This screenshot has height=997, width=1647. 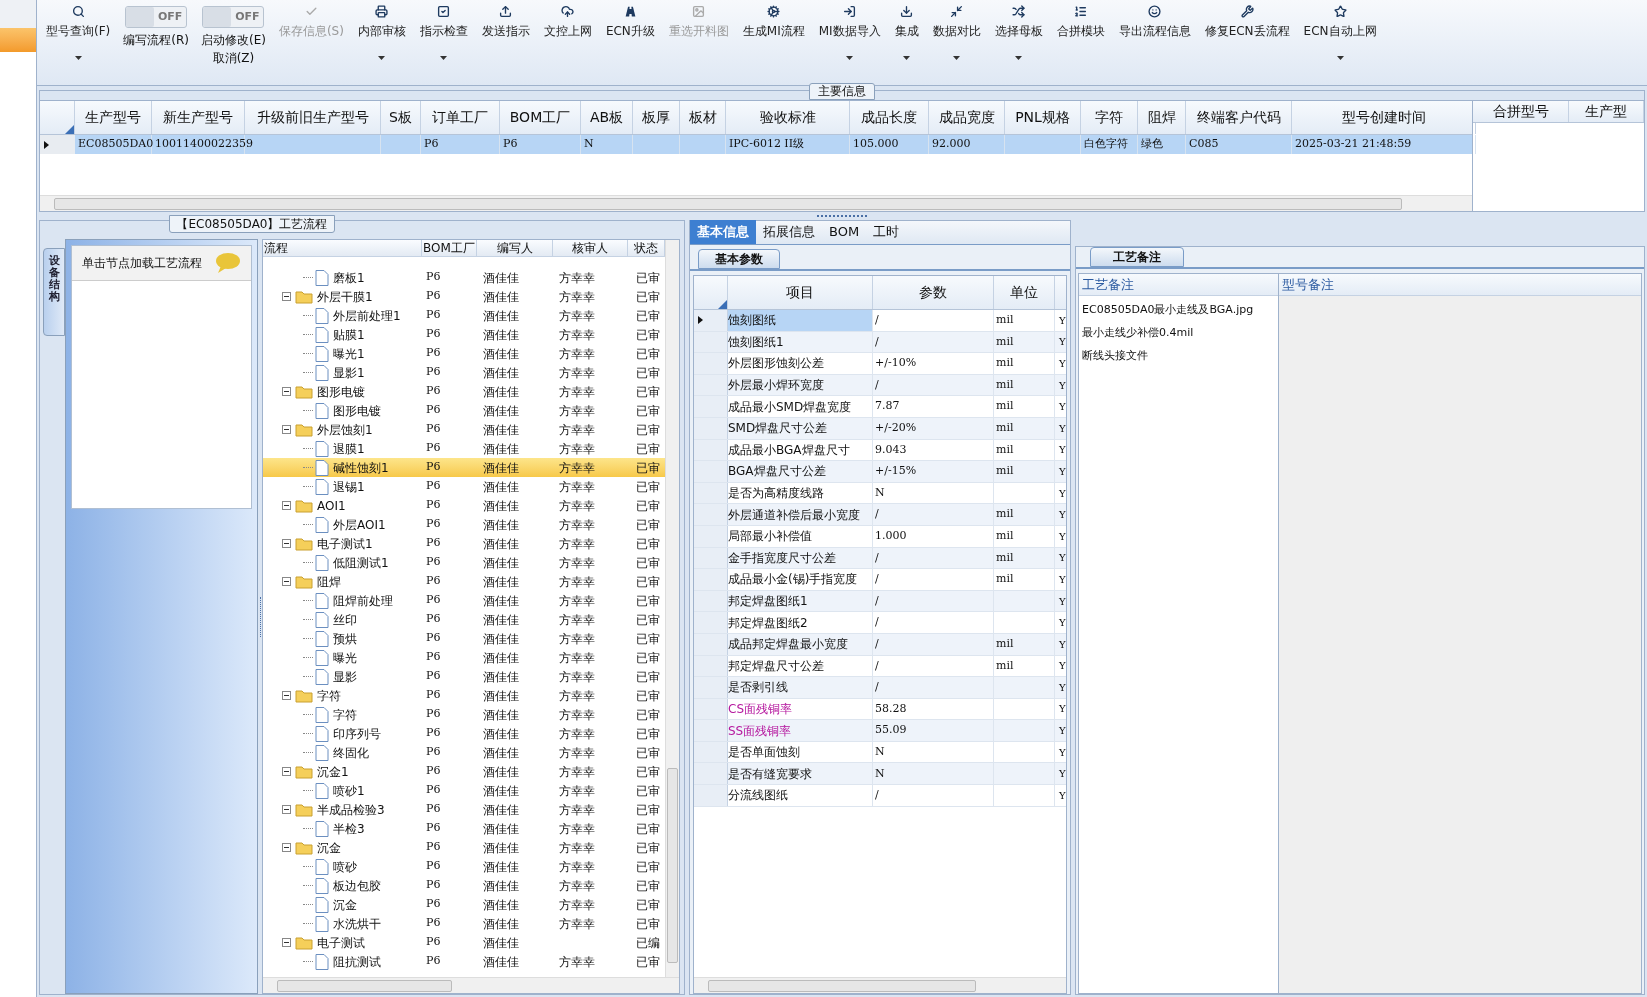 What do you see at coordinates (630, 33) in the screenshot?
I see `toolbar-button: ECN升级` at bounding box center [630, 33].